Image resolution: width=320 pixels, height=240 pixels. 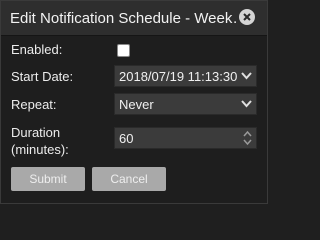 What do you see at coordinates (37, 49) in the screenshot?
I see `enabled-label: Enabled:` at bounding box center [37, 49].